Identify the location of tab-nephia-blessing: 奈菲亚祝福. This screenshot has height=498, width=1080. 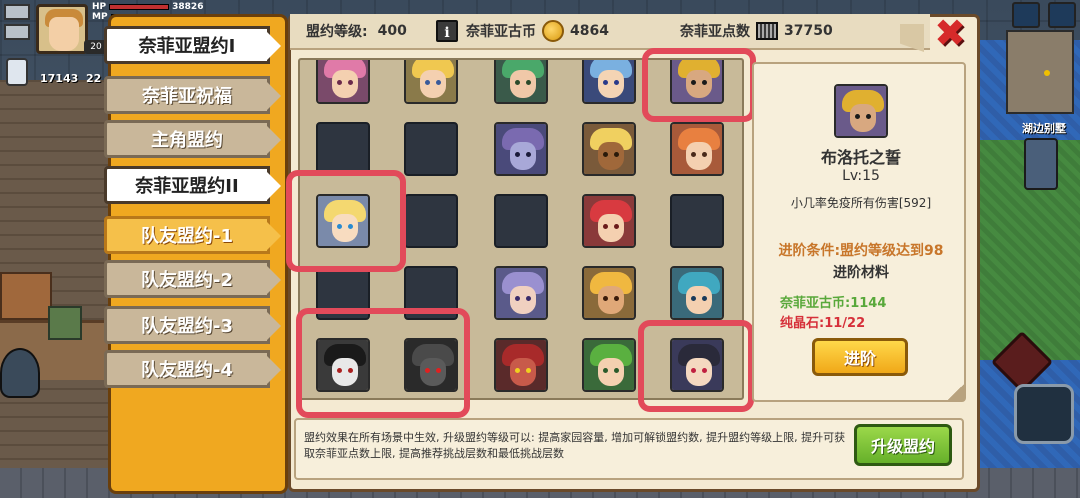
(192, 95).